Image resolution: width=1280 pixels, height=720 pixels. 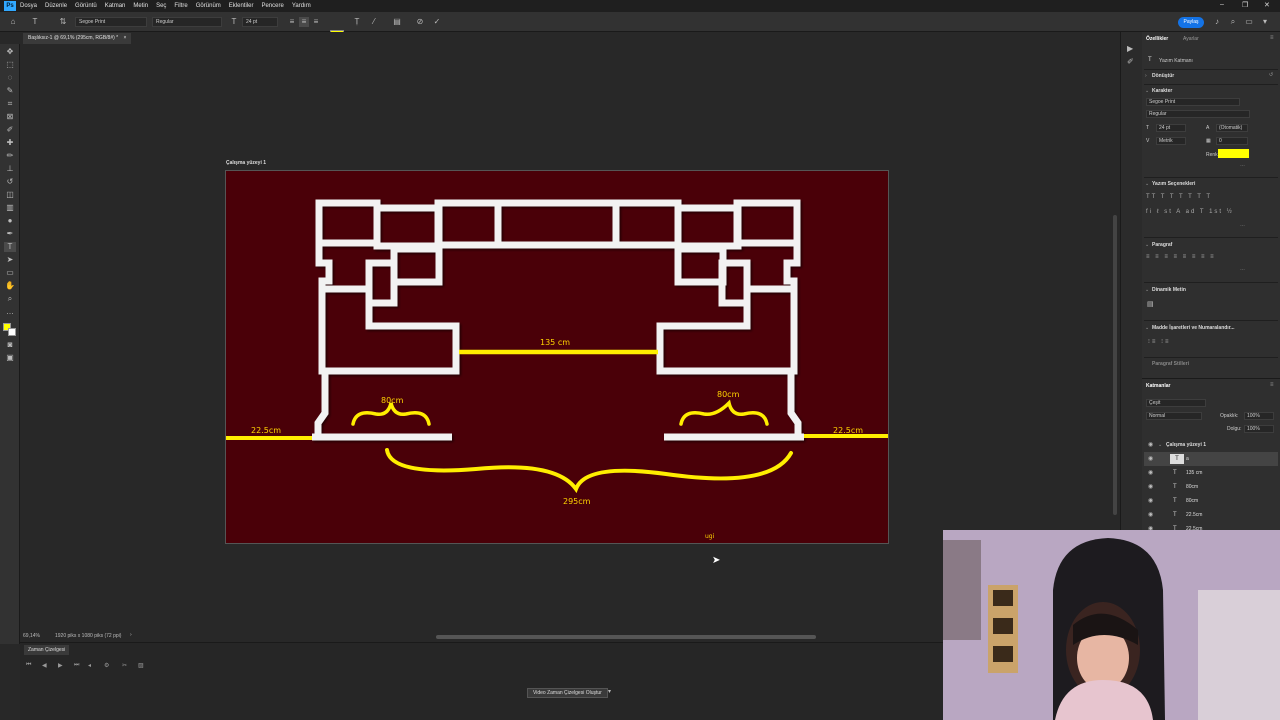 I want to click on menu-image: Görüntü, so click(x=86, y=6).